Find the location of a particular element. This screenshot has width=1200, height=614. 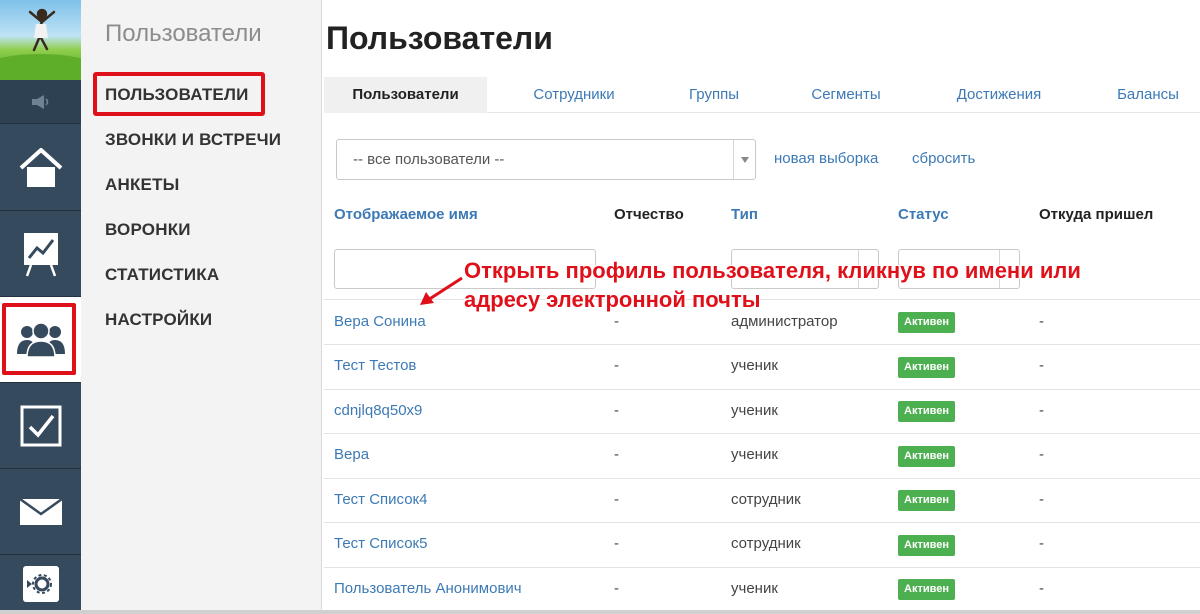

checkbox-icon is located at coordinates (40, 425).